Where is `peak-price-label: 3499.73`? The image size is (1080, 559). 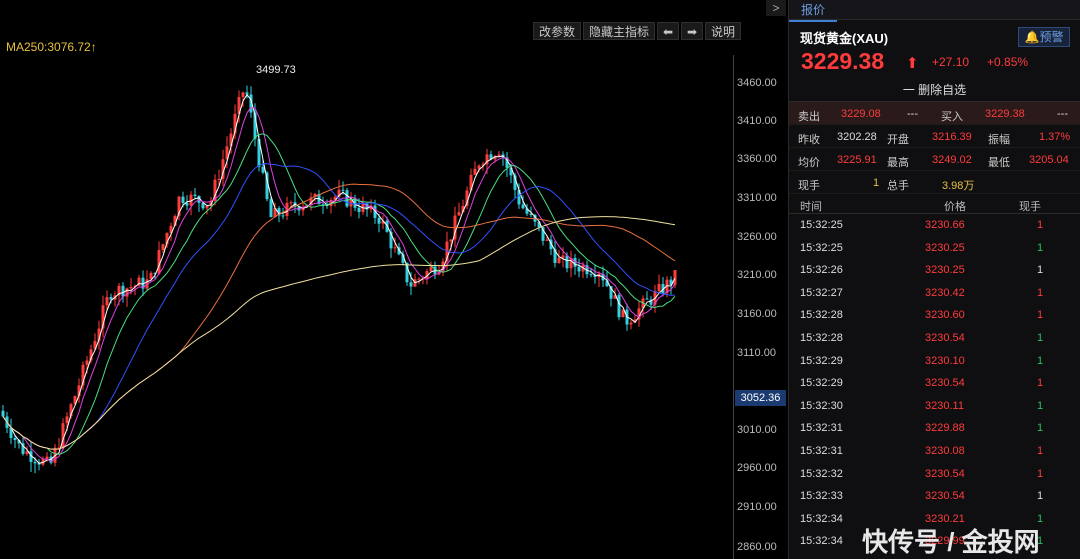
peak-price-label: 3499.73 is located at coordinates (276, 70).